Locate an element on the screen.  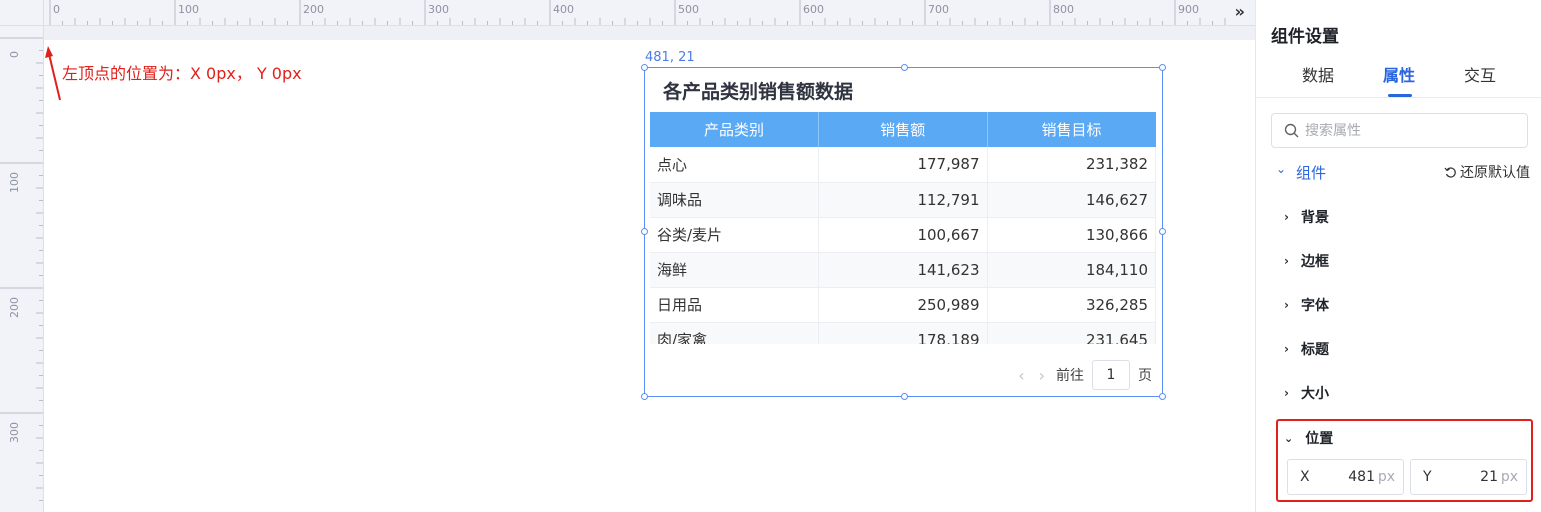
section-label: 边框 is located at coordinates (1314, 262).